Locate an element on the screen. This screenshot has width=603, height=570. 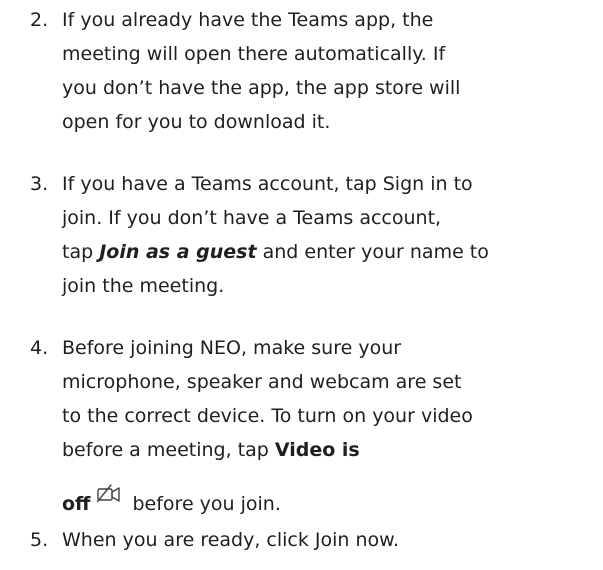
step-number: 5. is located at coordinates (39, 540).